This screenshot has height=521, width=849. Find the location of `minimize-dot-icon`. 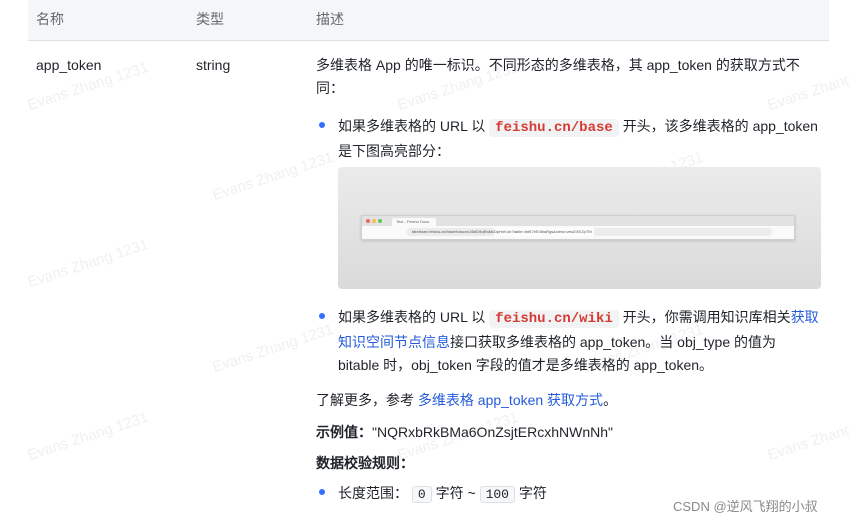

minimize-dot-icon is located at coordinates (374, 221).